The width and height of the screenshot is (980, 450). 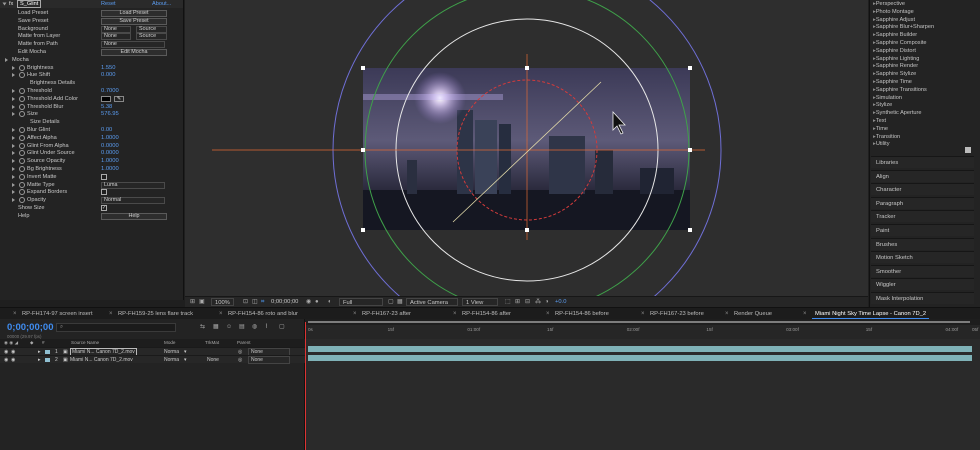 I want to click on effect-row-help: Help Help, so click(x=91, y=216).